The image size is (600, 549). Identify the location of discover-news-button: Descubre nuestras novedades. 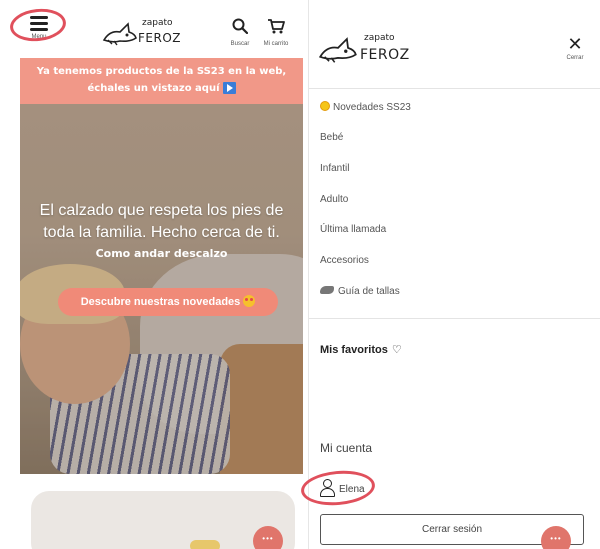
(168, 302).